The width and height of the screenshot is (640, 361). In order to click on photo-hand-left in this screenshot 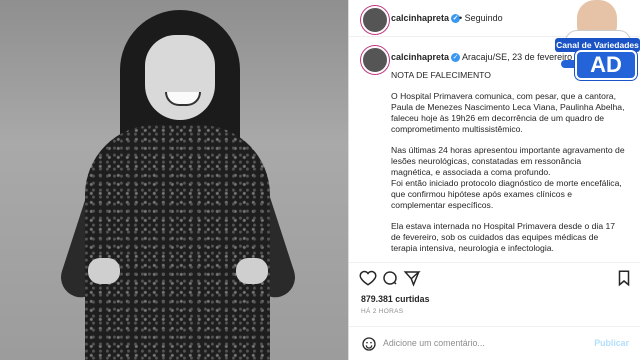, I will do `click(104, 271)`.